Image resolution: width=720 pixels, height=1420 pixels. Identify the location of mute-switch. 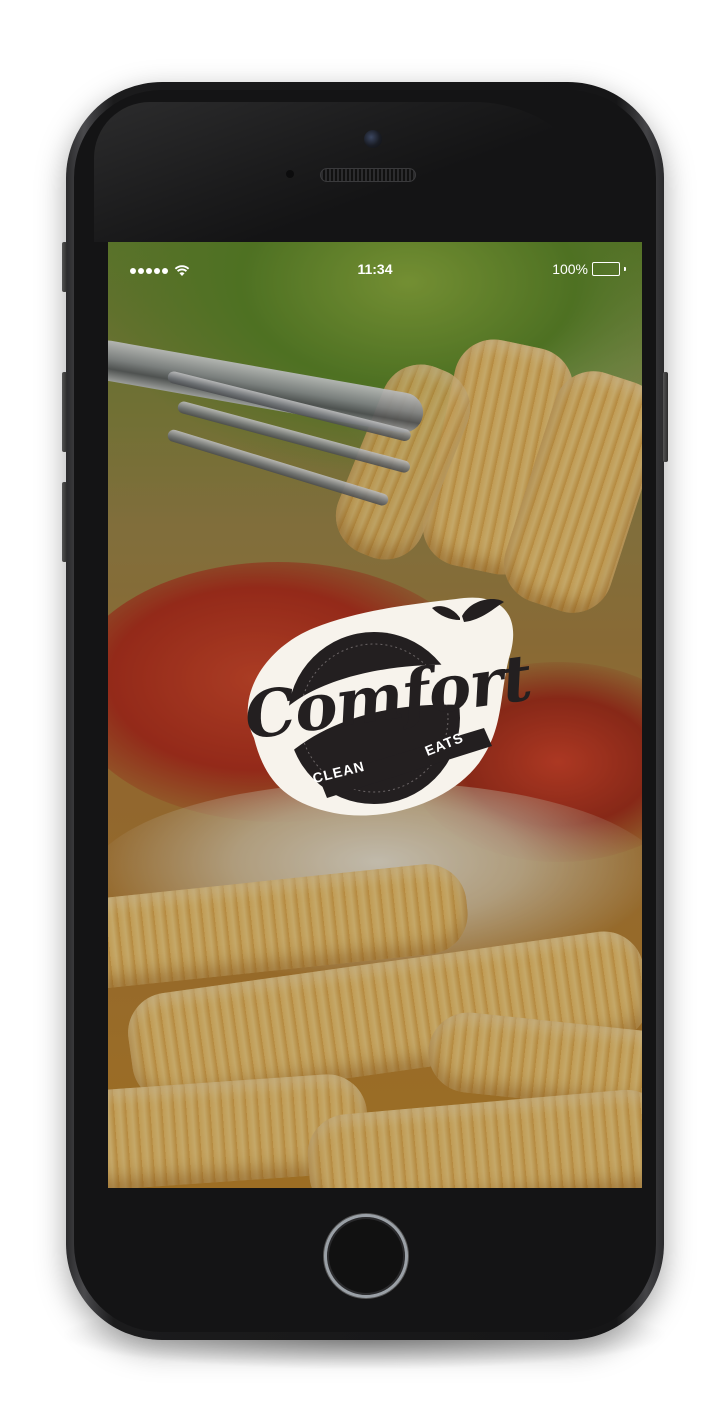
(64, 267).